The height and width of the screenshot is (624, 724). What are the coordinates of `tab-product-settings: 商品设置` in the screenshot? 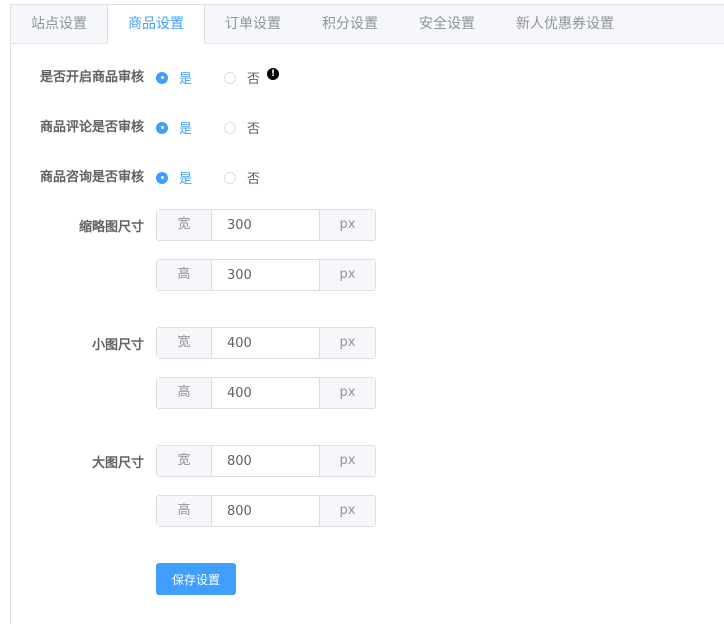 It's located at (156, 24).